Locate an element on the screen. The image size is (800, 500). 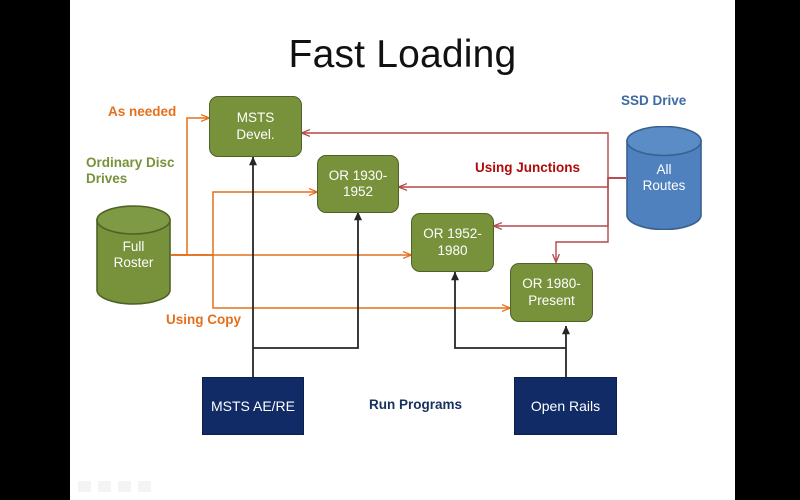
label-using-copy: Using Copy is located at coordinates (204, 319).